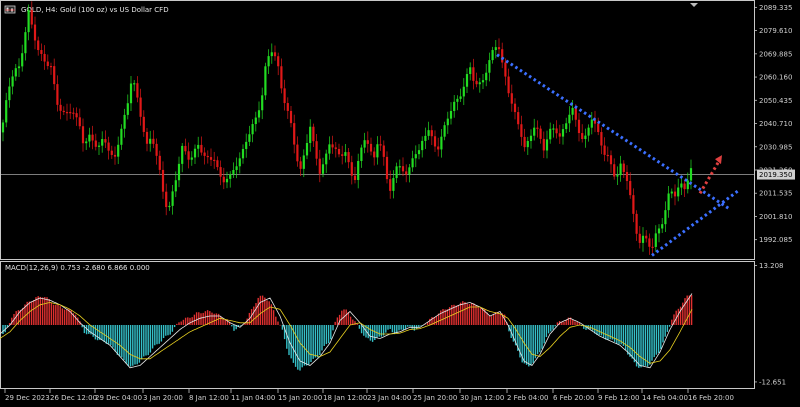 This screenshot has height=407, width=800. I want to click on chart-title: GOLD, H4: Gold (100 oz) vs US Dollar CFD, so click(95, 10).